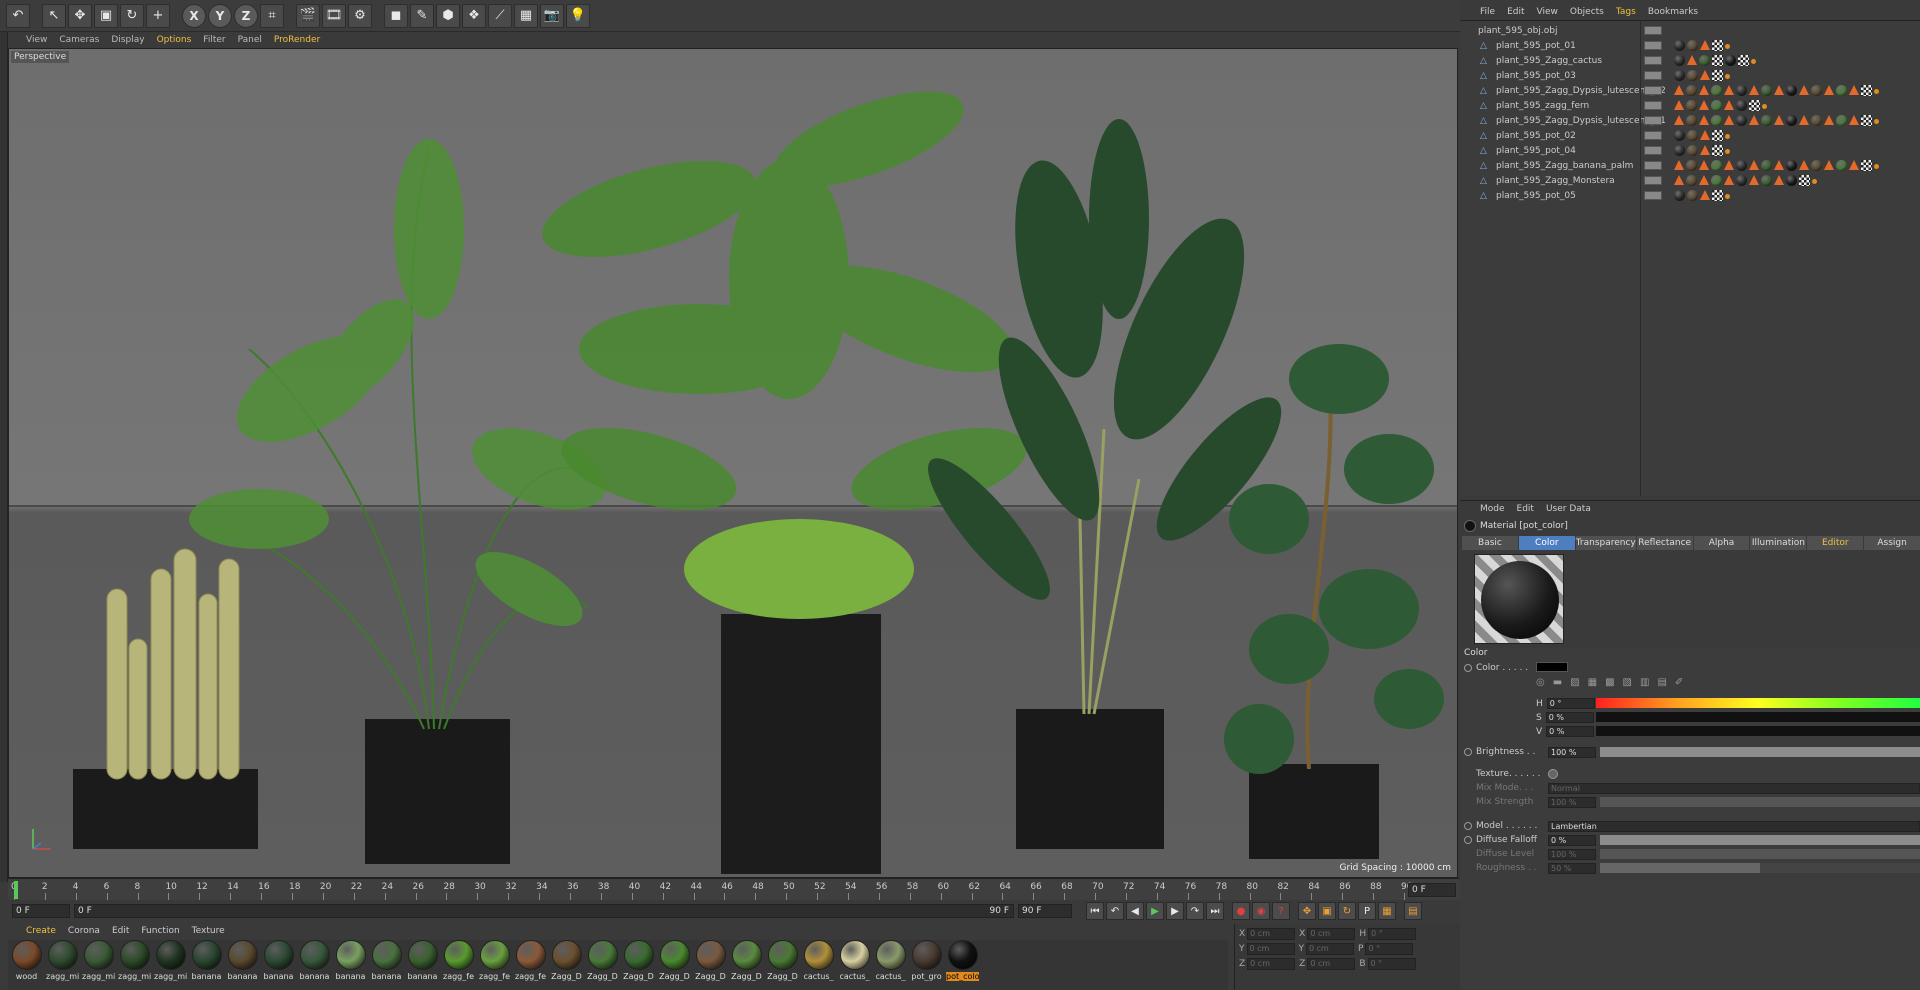 The width and height of the screenshot is (1920, 990). What do you see at coordinates (1690, 195) in the screenshot?
I see `object-row: △ plant_595_pot_05` at bounding box center [1690, 195].